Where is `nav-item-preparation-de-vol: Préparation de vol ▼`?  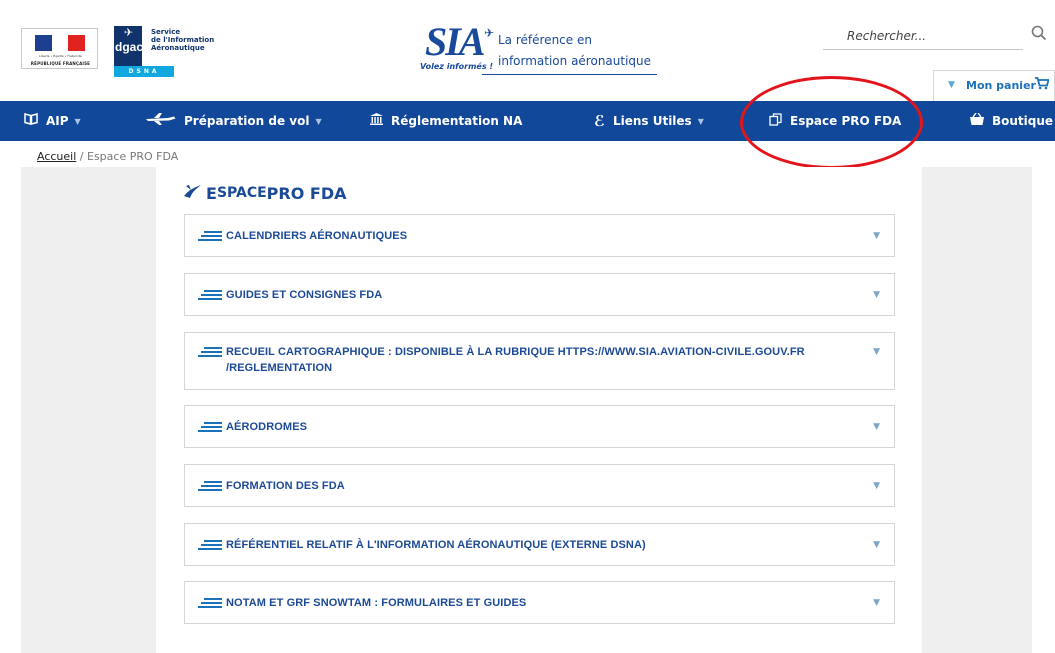 nav-item-preparation-de-vol: Préparation de vol ▼ is located at coordinates (234, 121).